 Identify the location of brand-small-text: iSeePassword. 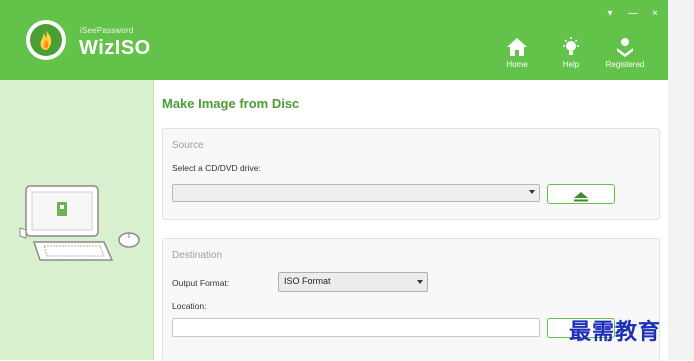
(107, 30).